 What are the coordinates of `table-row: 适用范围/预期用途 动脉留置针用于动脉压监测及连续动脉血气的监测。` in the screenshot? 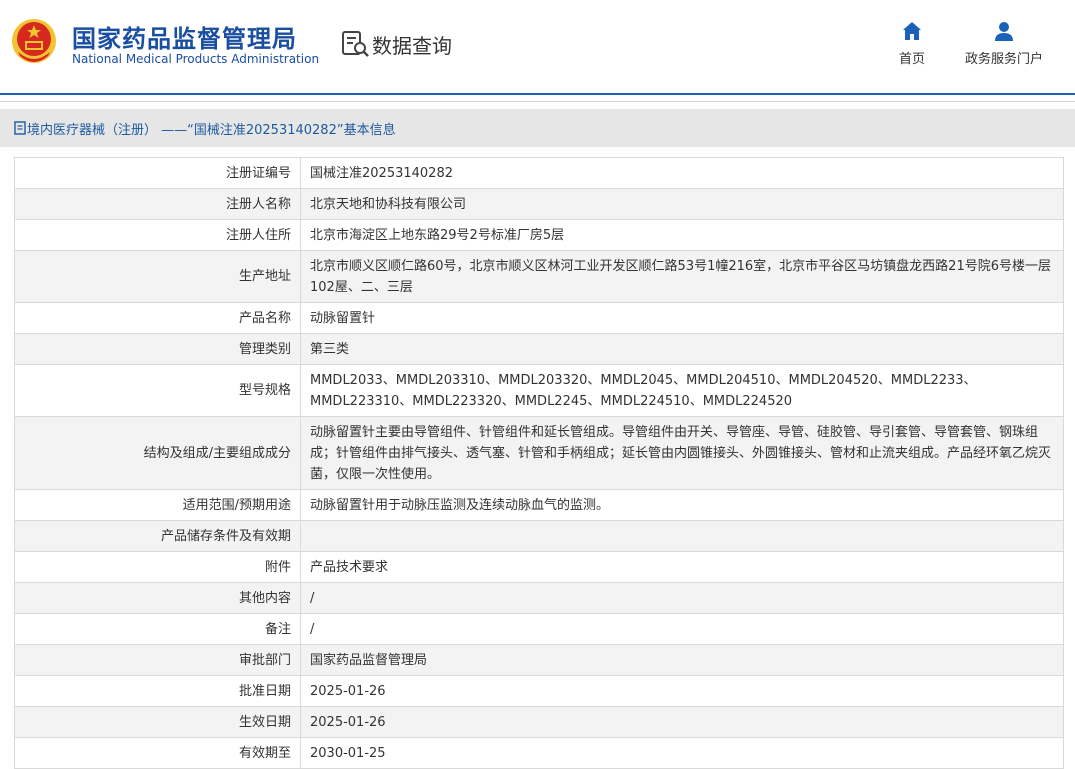 It's located at (539, 505).